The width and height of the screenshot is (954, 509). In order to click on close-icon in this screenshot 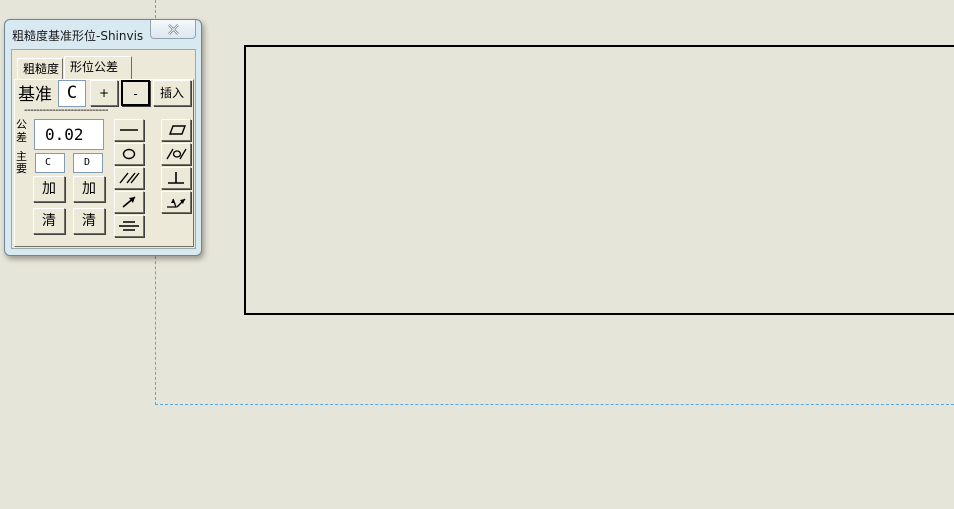, I will do `click(173, 29)`.